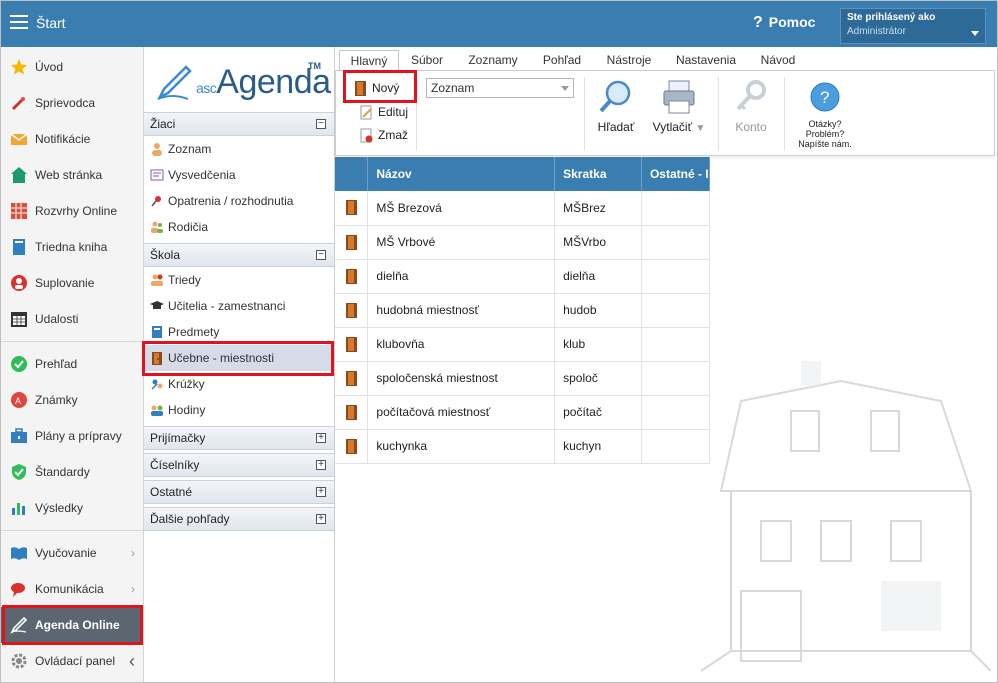 This screenshot has width=998, height=683. I want to click on table-row: hudobná miestnosť hudob, so click(523, 310).